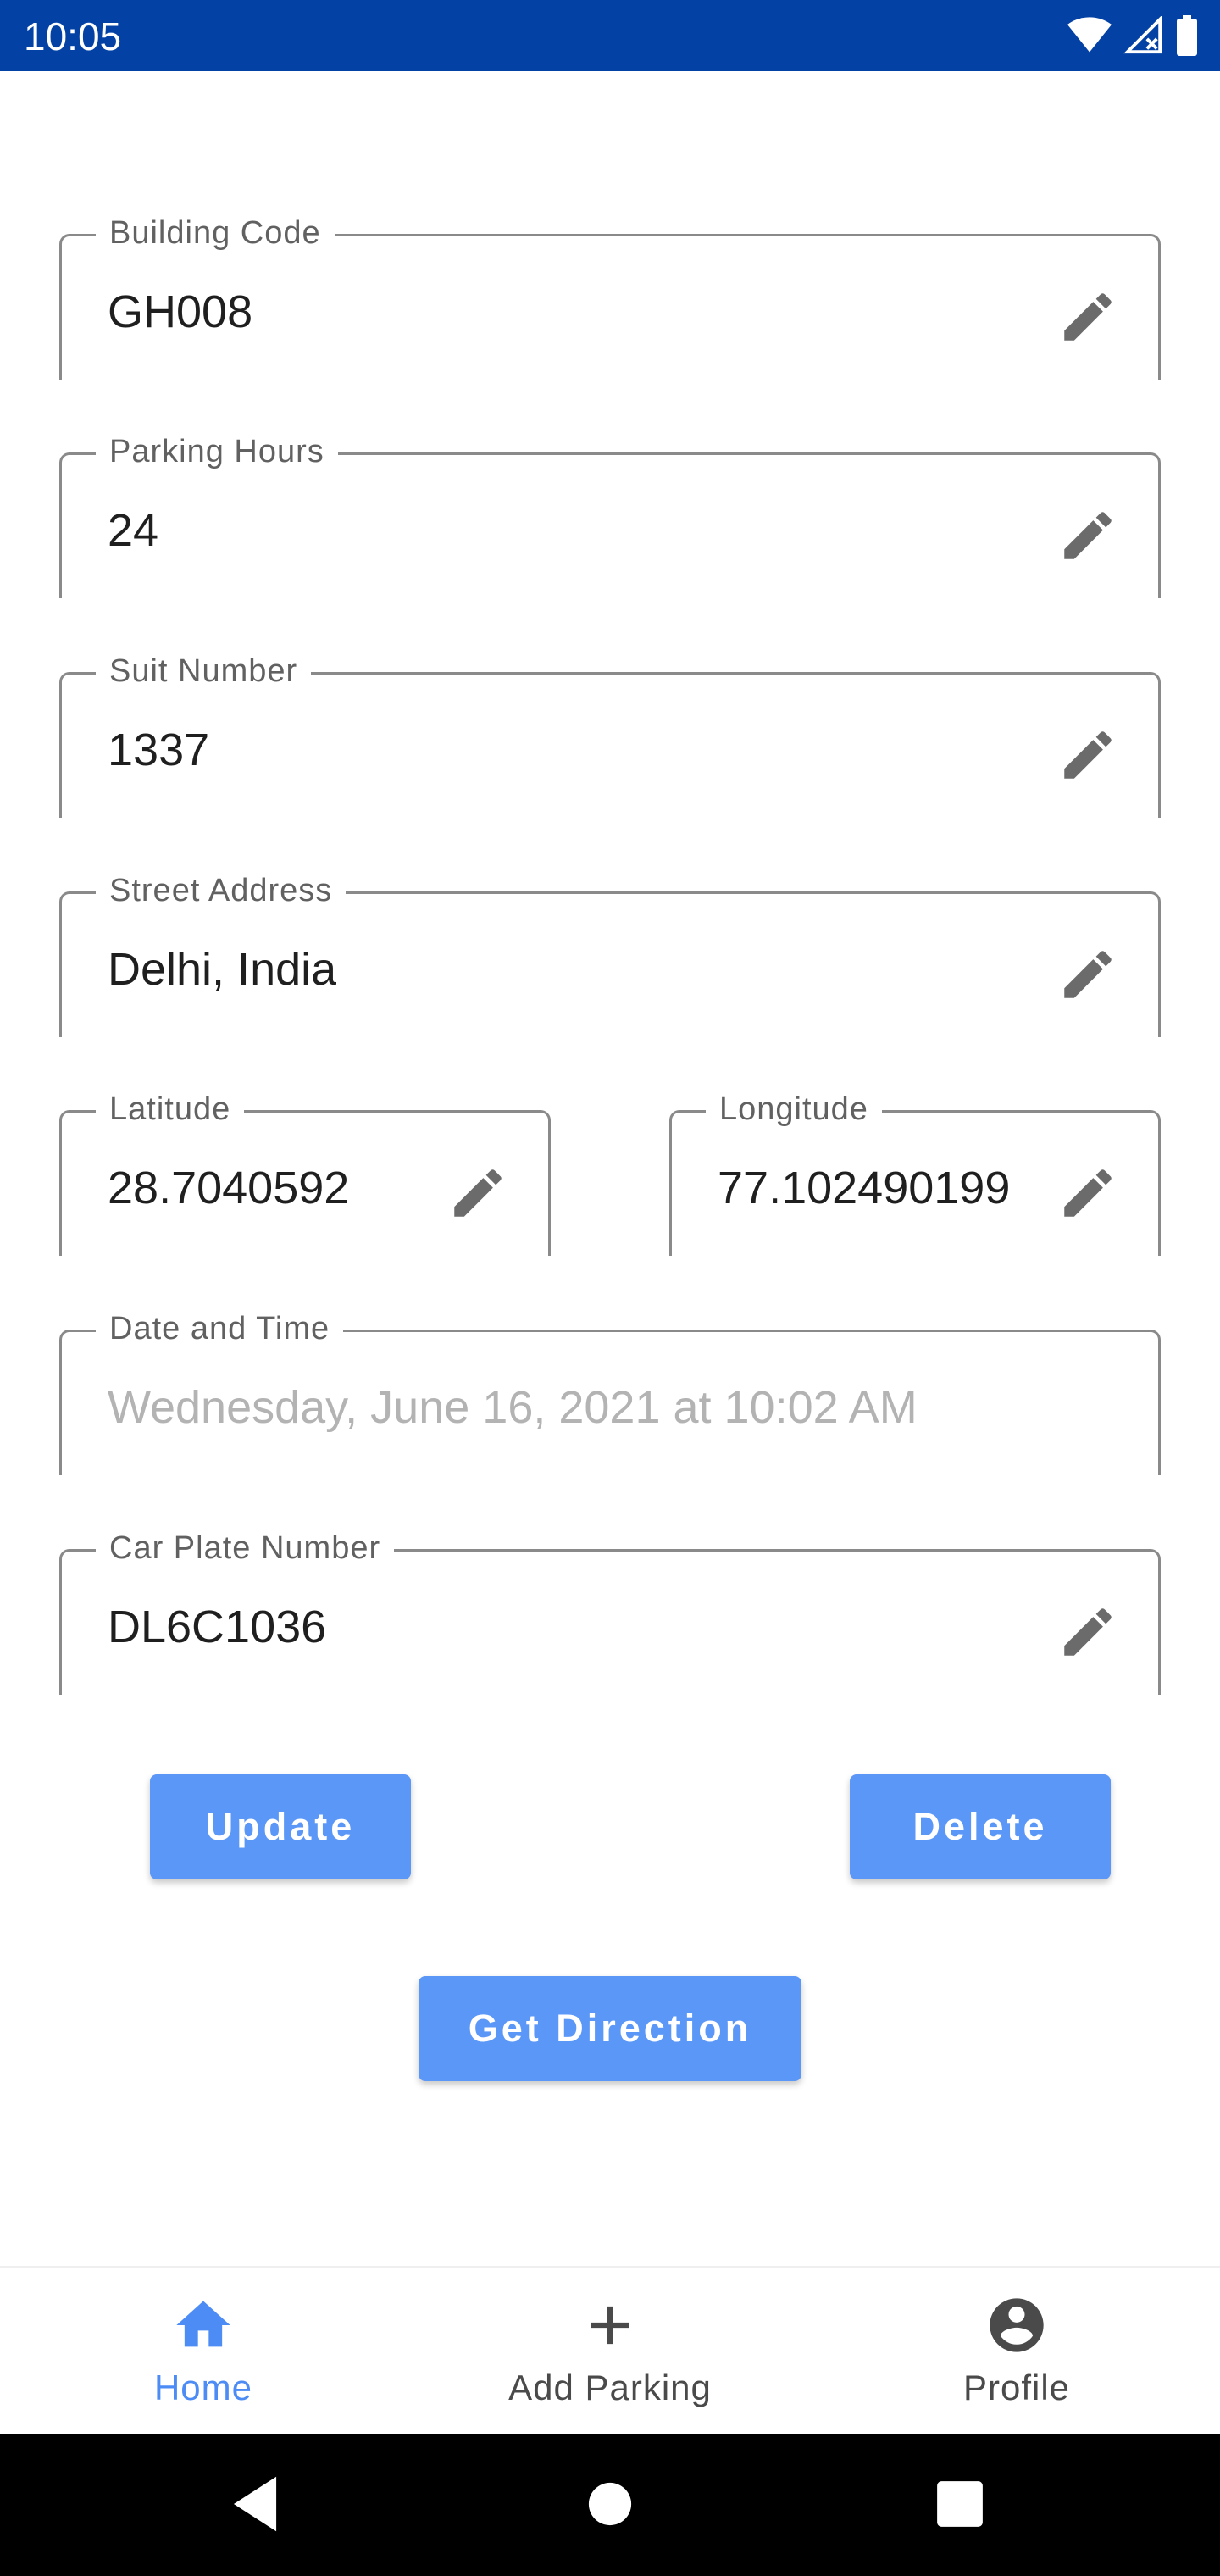  What do you see at coordinates (610, 2387) in the screenshot?
I see `nav-label-add-parking: Add Parking` at bounding box center [610, 2387].